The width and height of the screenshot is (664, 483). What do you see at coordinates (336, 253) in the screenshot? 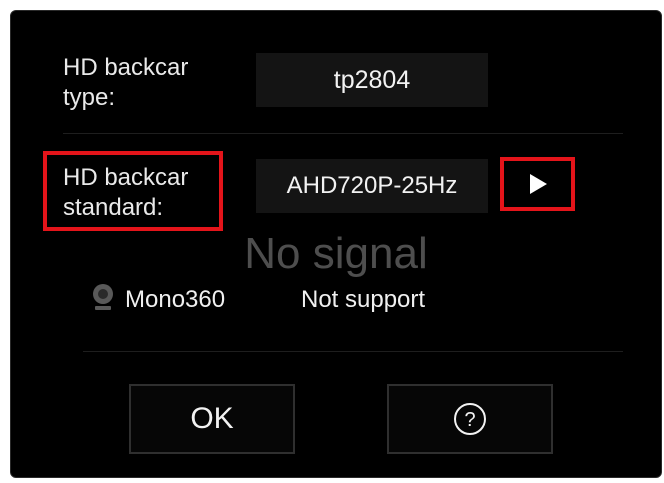
I see `no-signal-status: No signal` at bounding box center [336, 253].